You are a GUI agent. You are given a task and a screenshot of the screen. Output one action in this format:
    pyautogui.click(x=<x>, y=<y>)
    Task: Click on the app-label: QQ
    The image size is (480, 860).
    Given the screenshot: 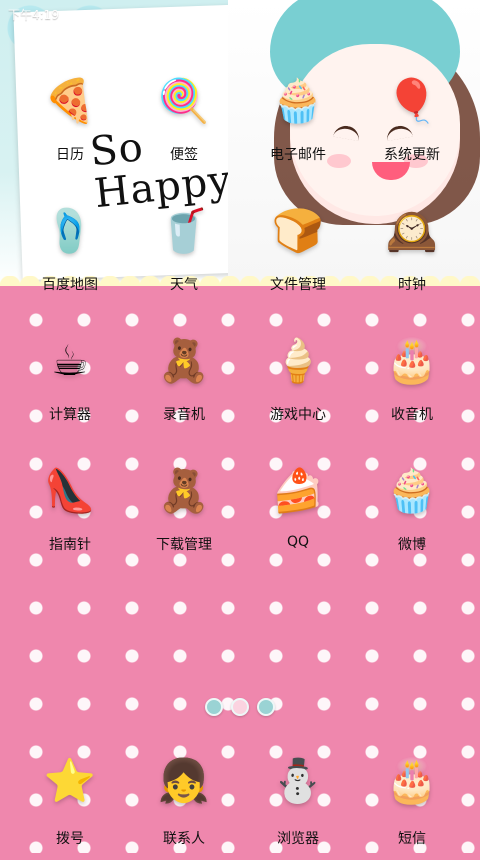 What is the action you would take?
    pyautogui.click(x=298, y=542)
    